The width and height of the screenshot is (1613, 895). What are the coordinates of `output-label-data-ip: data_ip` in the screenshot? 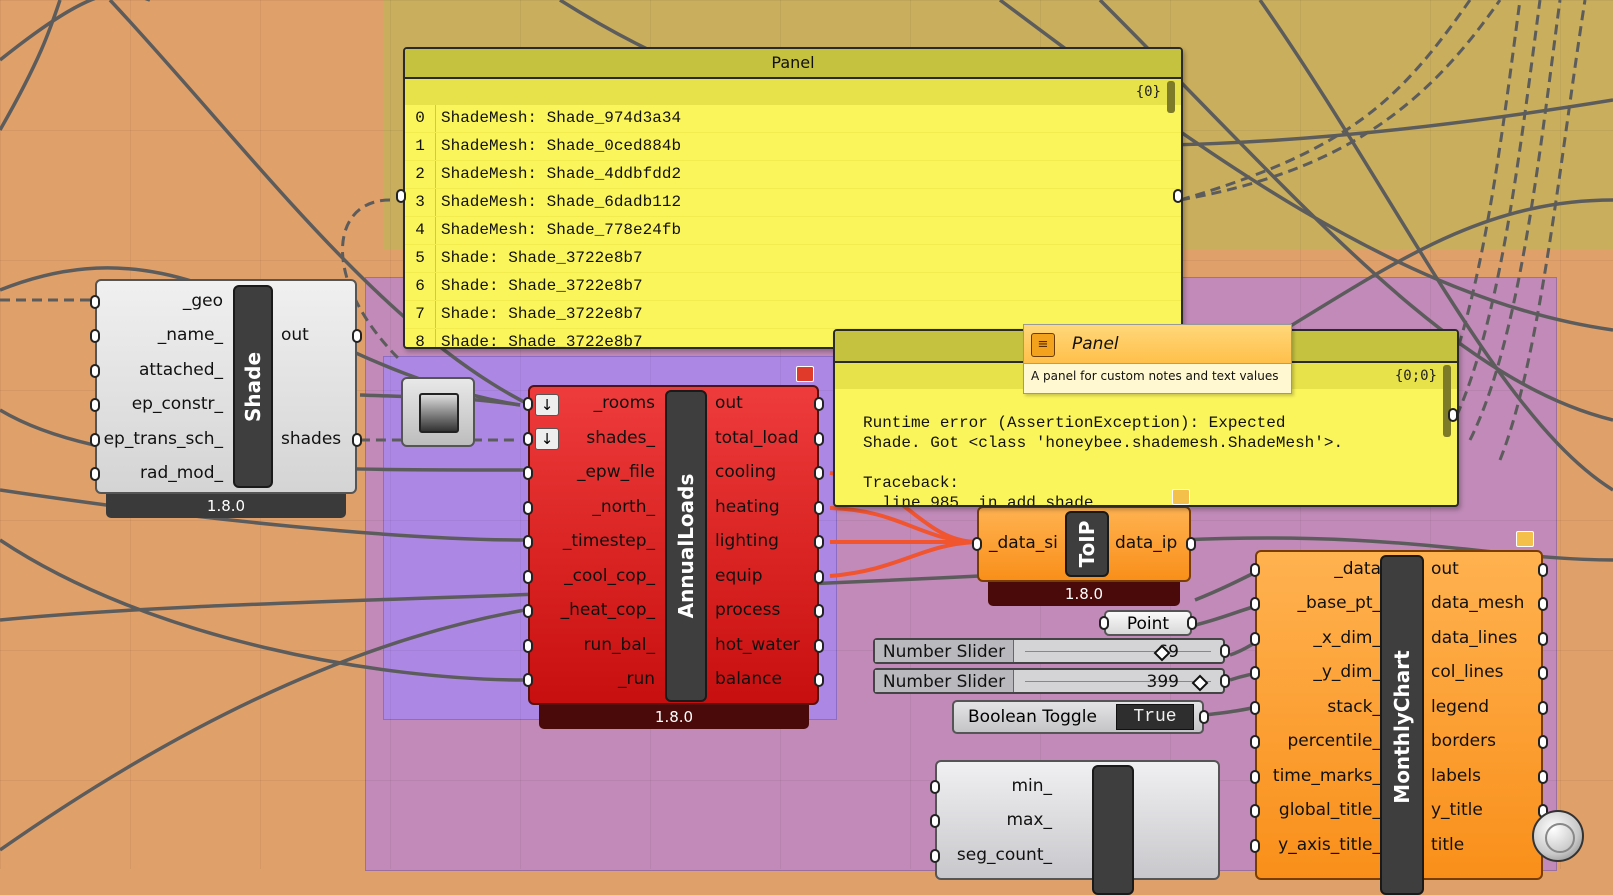 It's located at (1146, 543).